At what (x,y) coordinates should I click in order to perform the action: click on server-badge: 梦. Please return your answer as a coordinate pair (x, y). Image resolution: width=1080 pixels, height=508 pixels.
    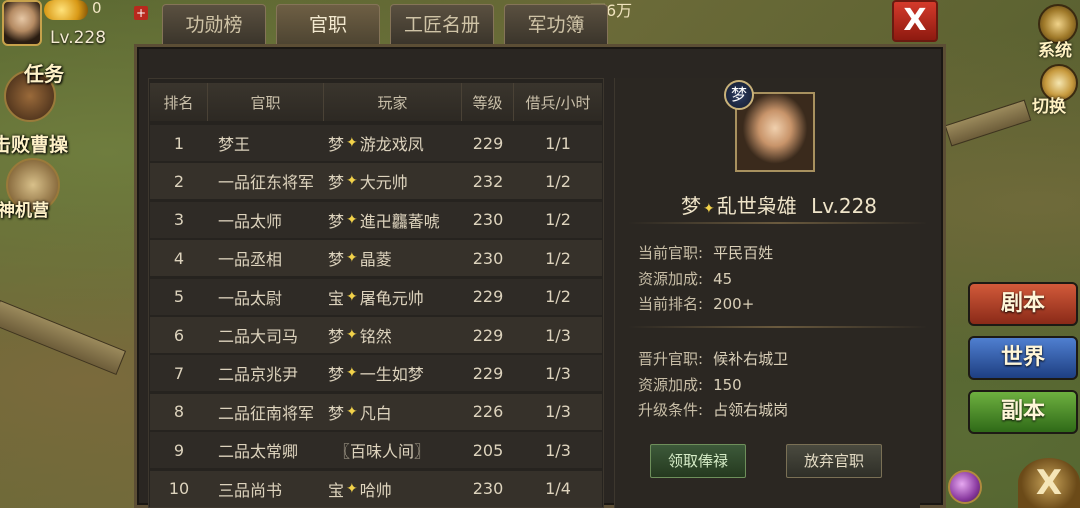
    Looking at the image, I should click on (739, 95).